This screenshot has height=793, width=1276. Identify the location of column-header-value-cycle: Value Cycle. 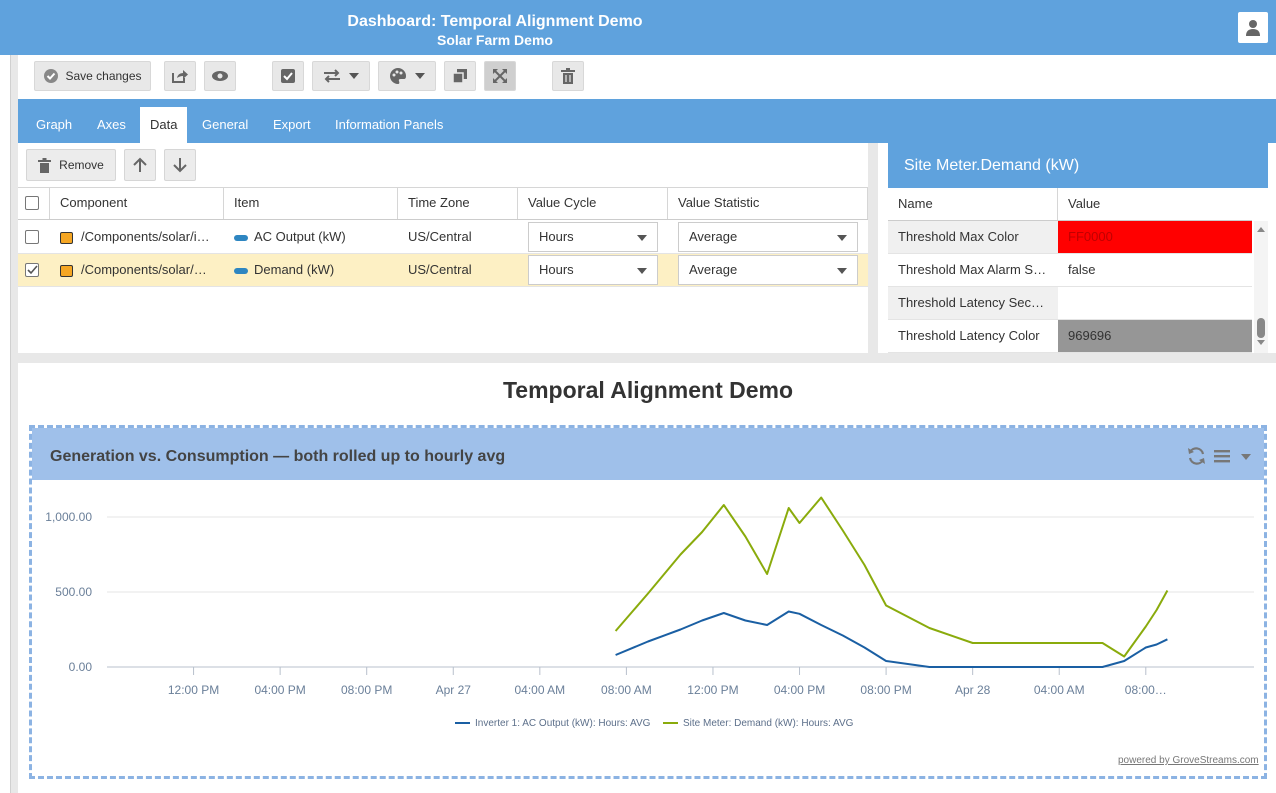
(593, 203).